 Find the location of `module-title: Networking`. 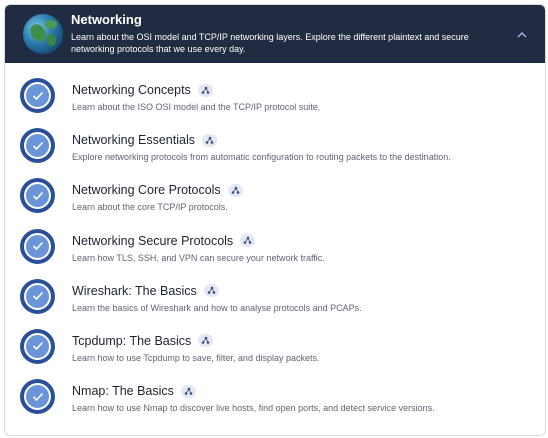

module-title: Networking is located at coordinates (106, 19).